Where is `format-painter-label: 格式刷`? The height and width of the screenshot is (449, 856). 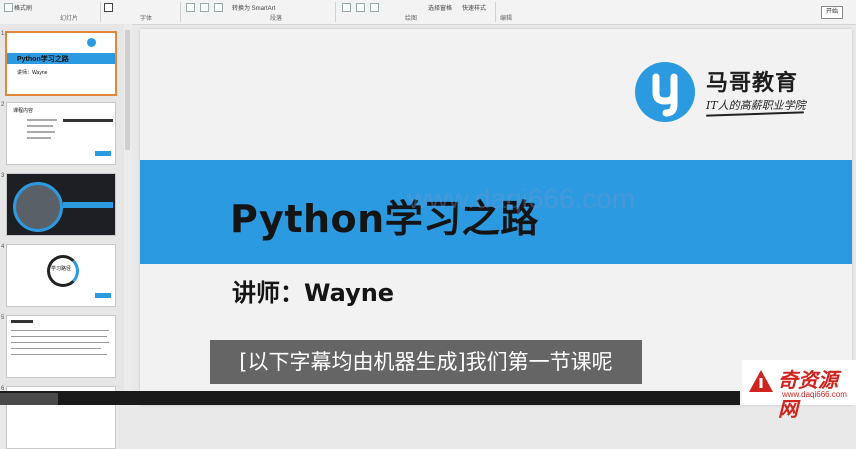
format-painter-label: 格式刷 is located at coordinates (23, 7).